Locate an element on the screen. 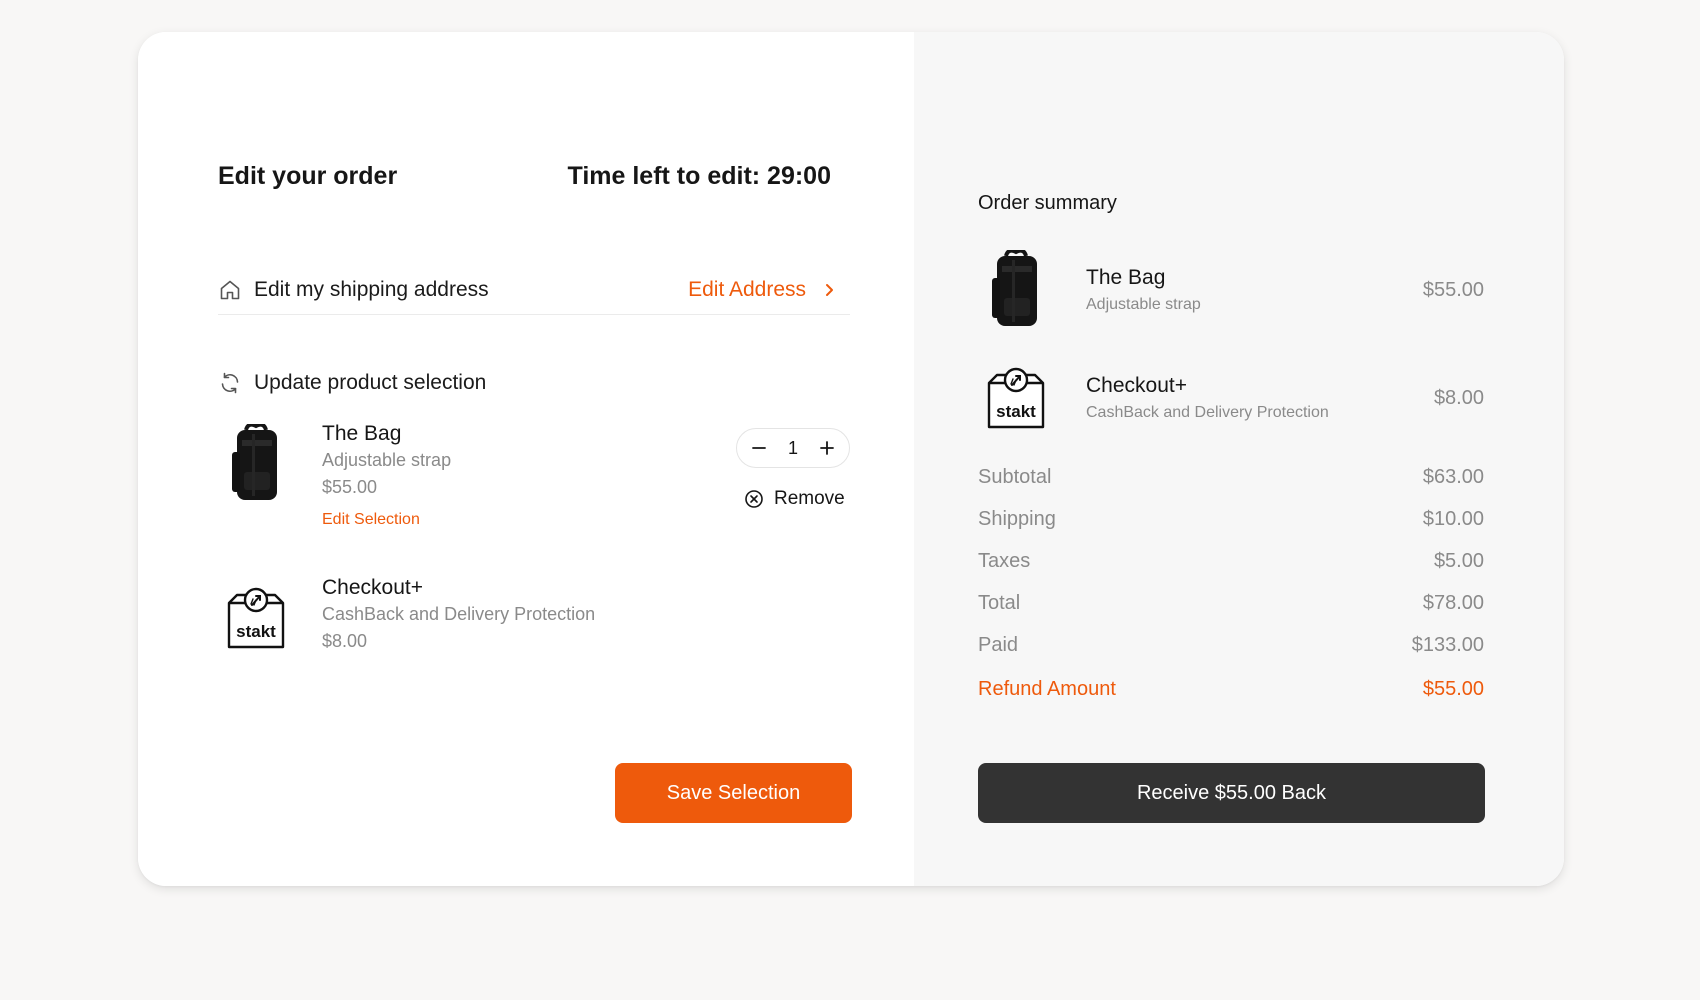  row-value: $10.00 is located at coordinates (1453, 518).